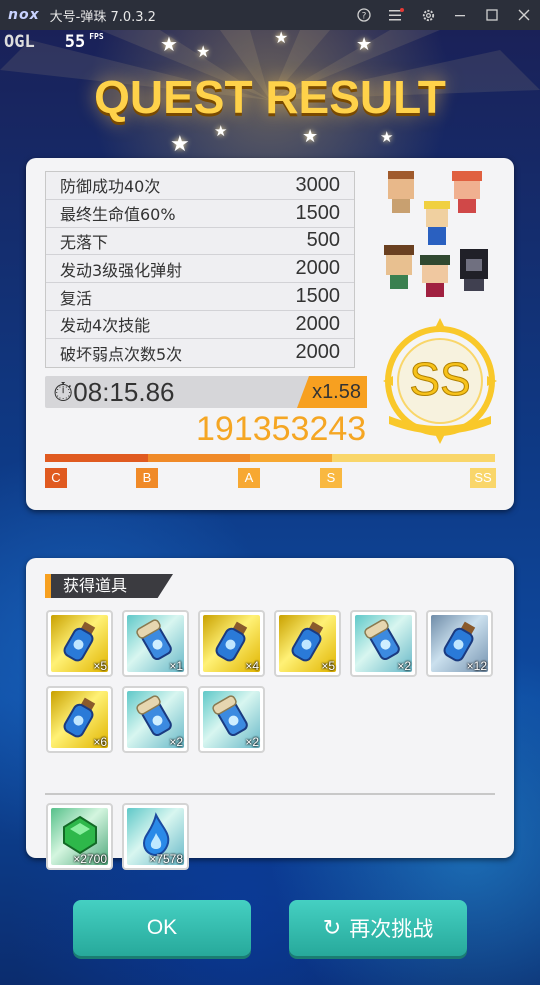  I want to click on rank-badge: SS, so click(440, 381).